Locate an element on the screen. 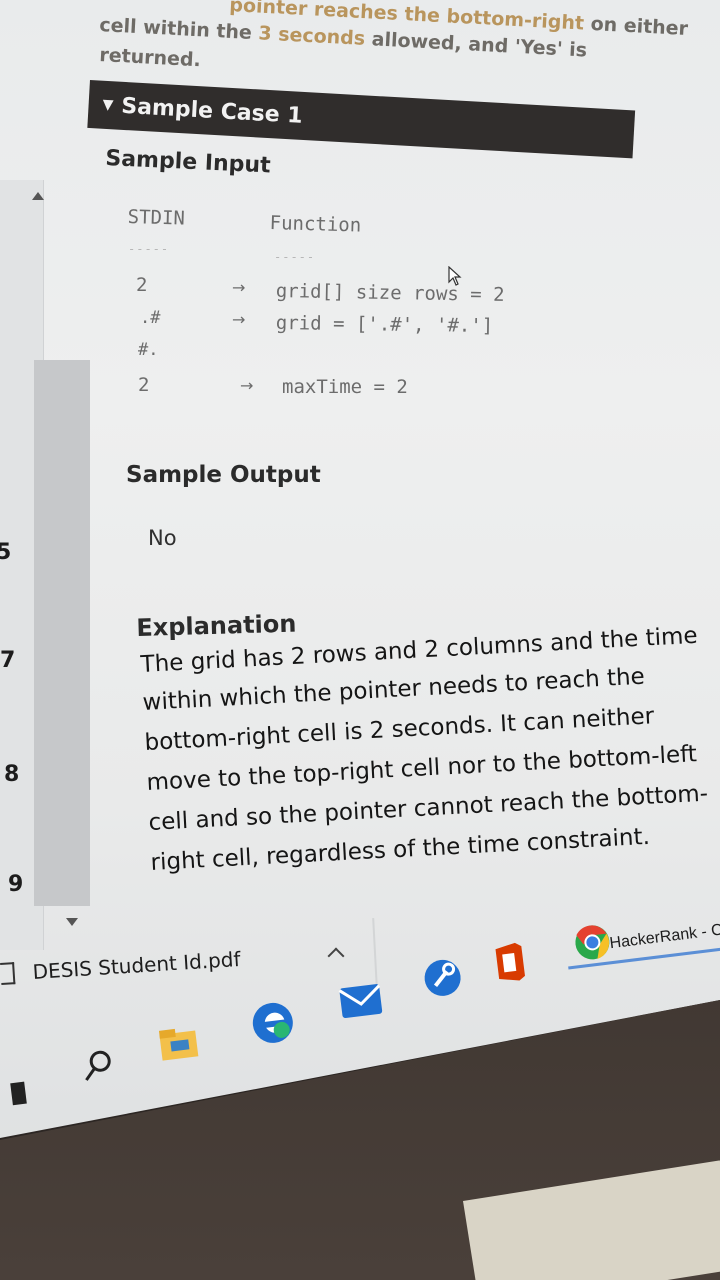 The height and width of the screenshot is (1280, 720). problem-text: returned. is located at coordinates (150, 58).